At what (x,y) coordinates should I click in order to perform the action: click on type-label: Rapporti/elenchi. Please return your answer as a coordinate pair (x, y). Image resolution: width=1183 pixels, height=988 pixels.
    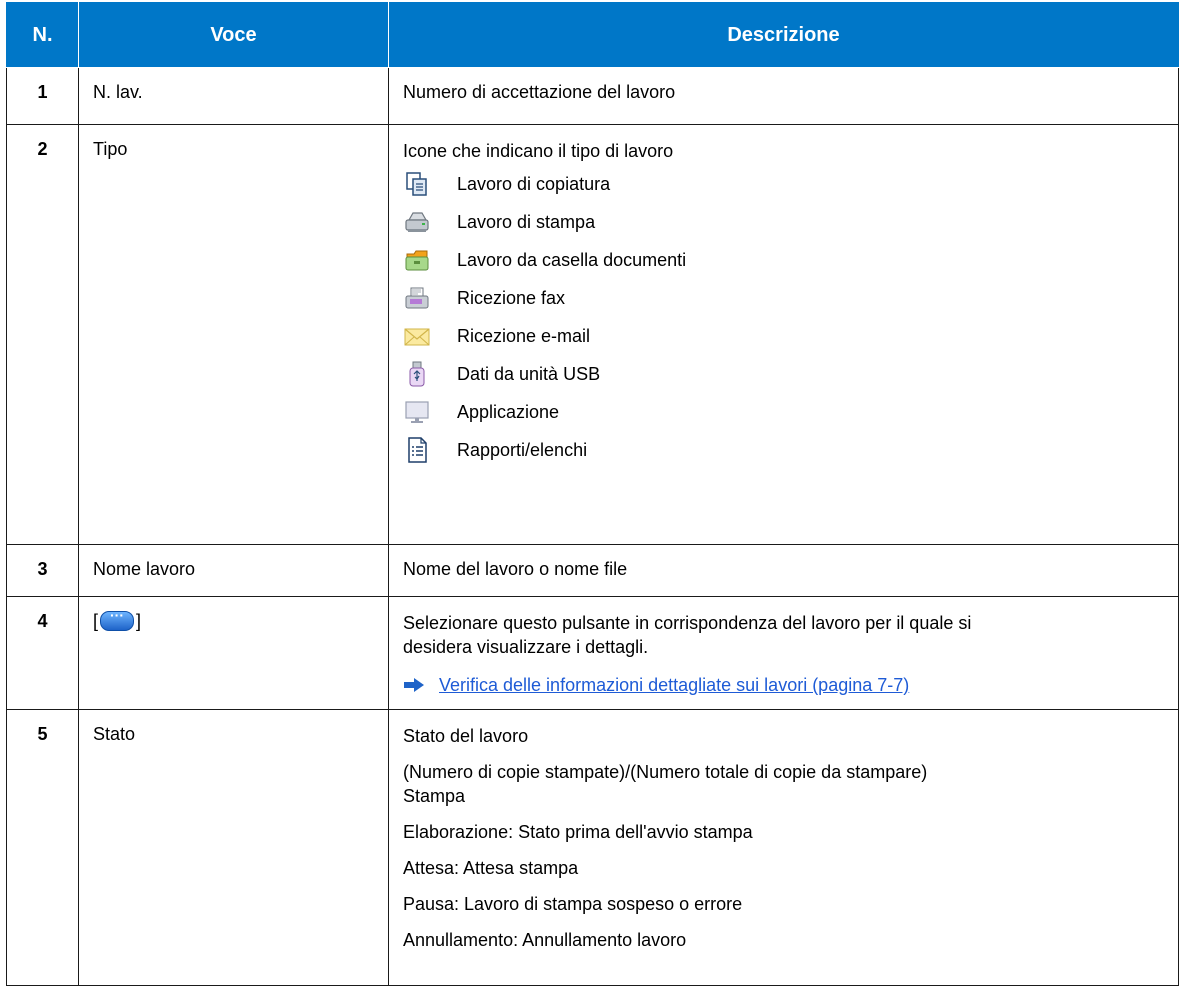
    Looking at the image, I should click on (522, 449).